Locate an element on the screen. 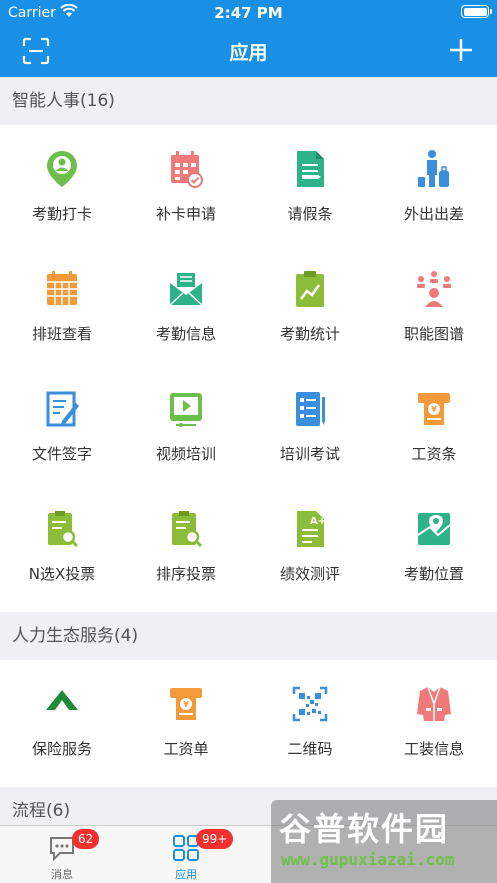 The width and height of the screenshot is (497, 883). nav-bar: Carrier 2:47 PM 应用 is located at coordinates (248, 38).